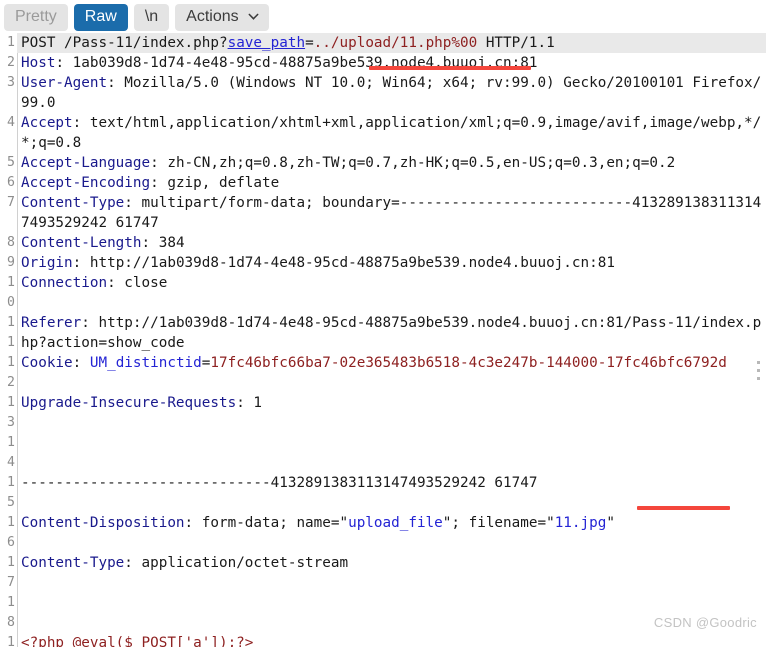 This screenshot has height=647, width=766. Describe the element at coordinates (38, 63) in the screenshot. I see `code-token: Host` at that location.